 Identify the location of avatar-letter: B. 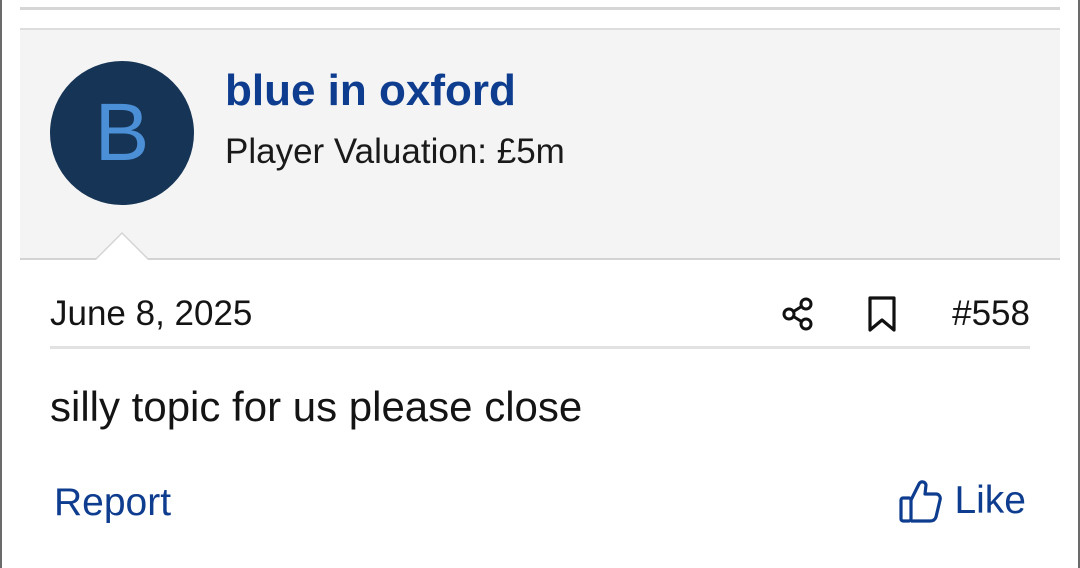
(122, 132).